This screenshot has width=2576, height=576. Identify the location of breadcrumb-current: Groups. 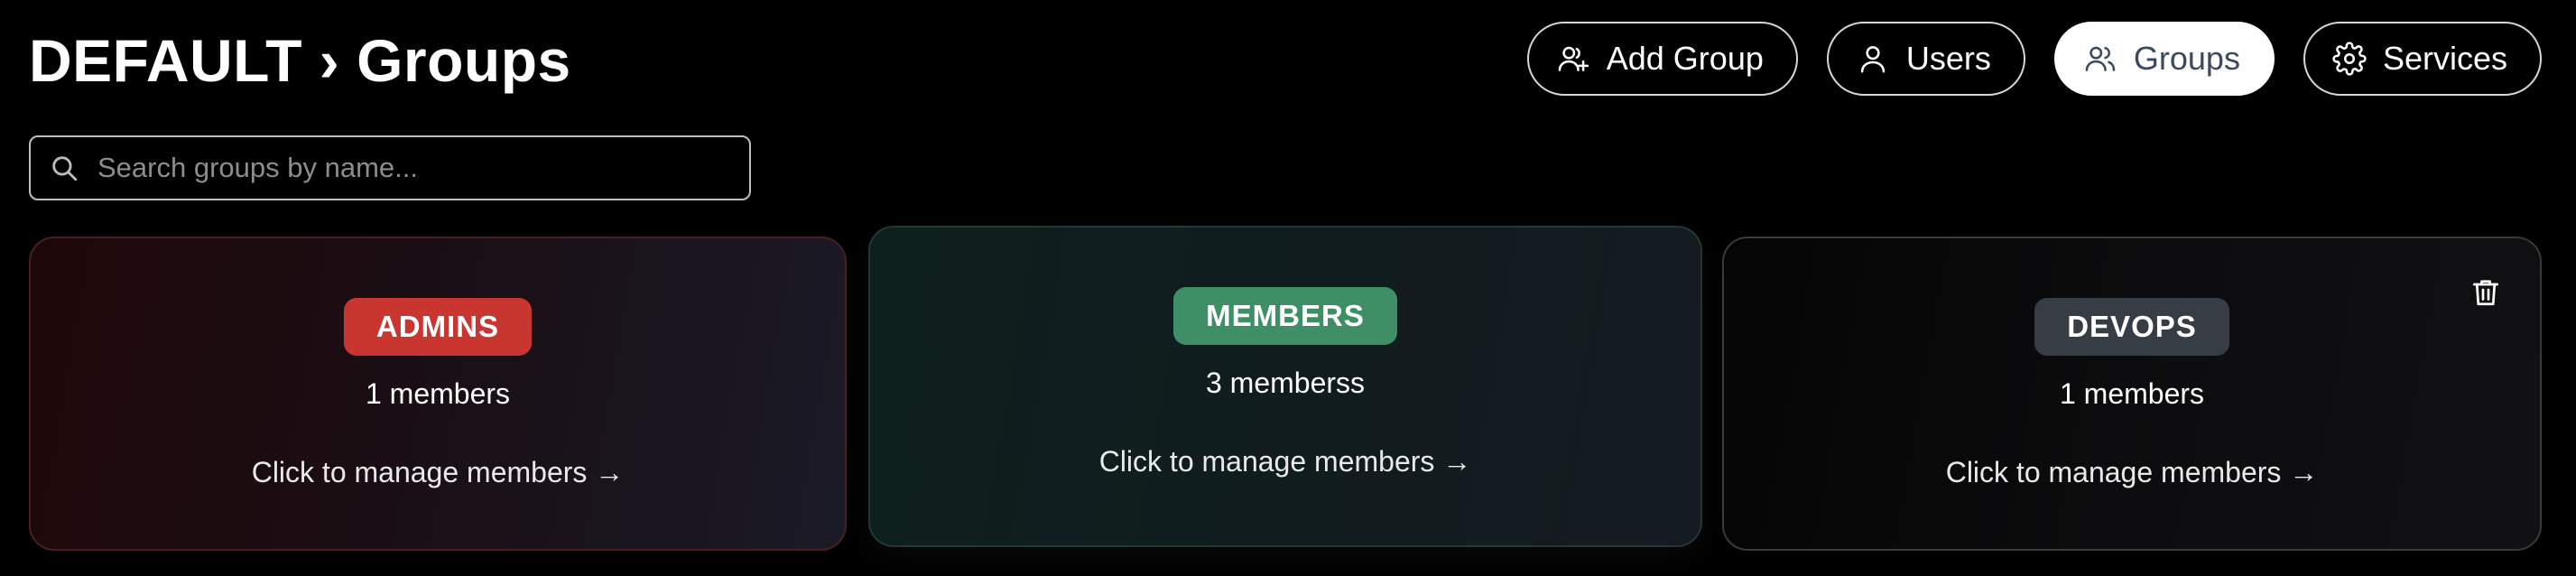
(464, 60).